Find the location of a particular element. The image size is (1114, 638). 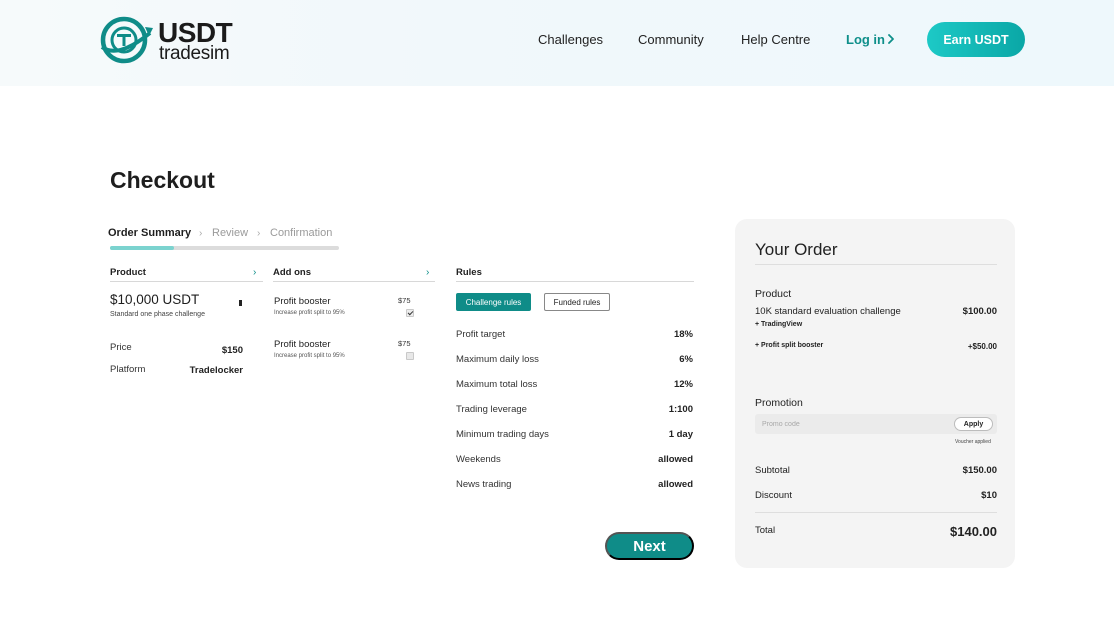

discount-label: Discount is located at coordinates (773, 495).